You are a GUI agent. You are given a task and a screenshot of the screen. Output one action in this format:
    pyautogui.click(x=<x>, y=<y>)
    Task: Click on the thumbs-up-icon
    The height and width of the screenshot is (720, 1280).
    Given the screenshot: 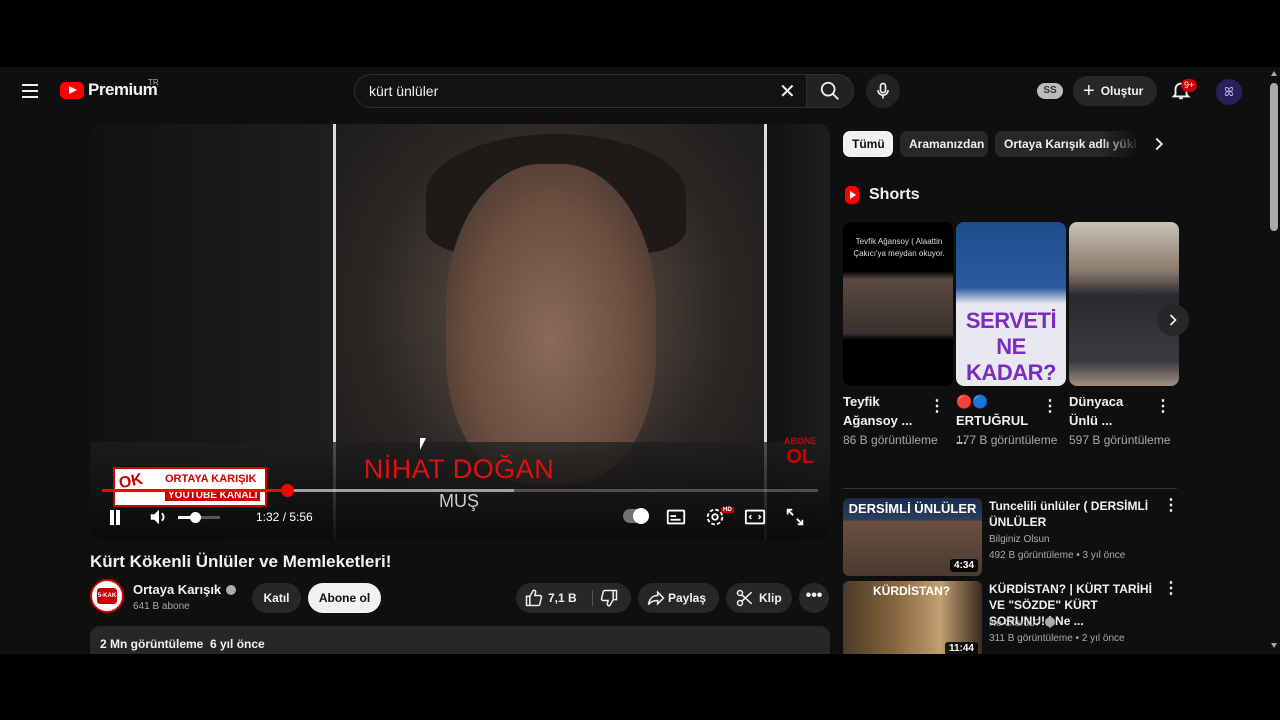 What is the action you would take?
    pyautogui.click(x=534, y=598)
    